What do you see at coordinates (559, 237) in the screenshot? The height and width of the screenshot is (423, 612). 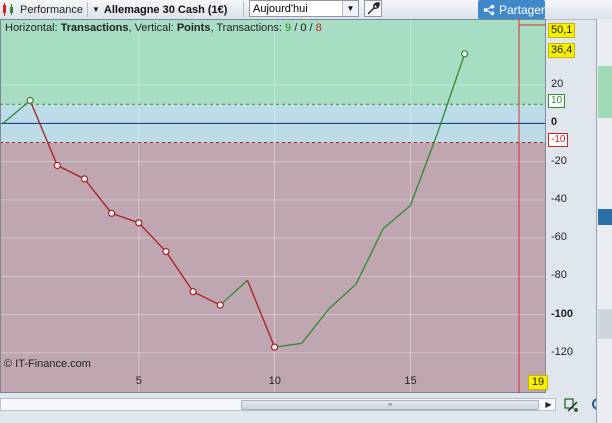 I see `y-tick-label: -60` at bounding box center [559, 237].